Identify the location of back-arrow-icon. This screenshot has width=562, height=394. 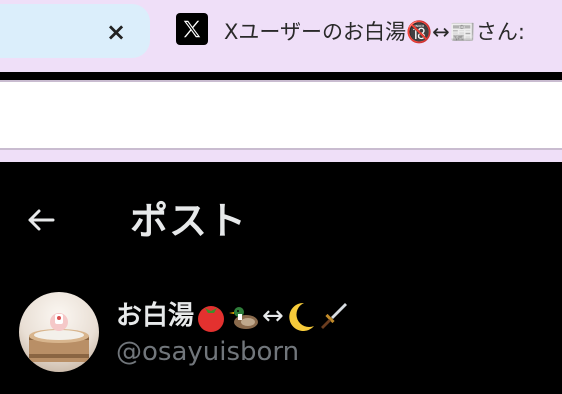
(41, 220).